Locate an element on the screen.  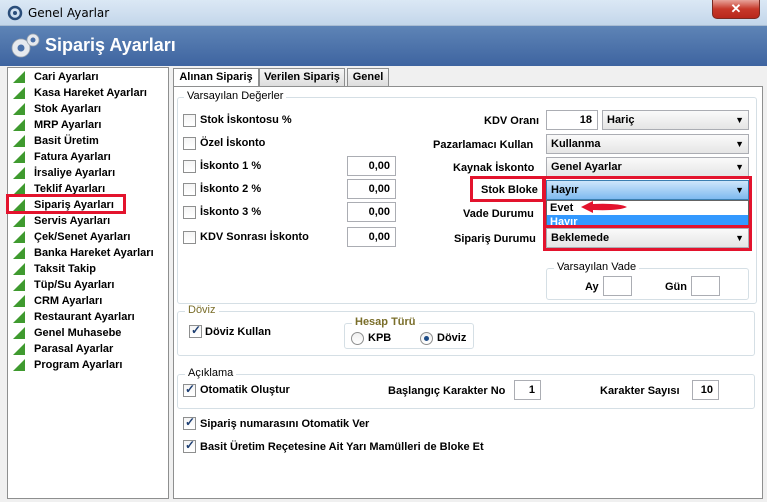
kdv-sonrasi-checkbox is located at coordinates (189, 237).